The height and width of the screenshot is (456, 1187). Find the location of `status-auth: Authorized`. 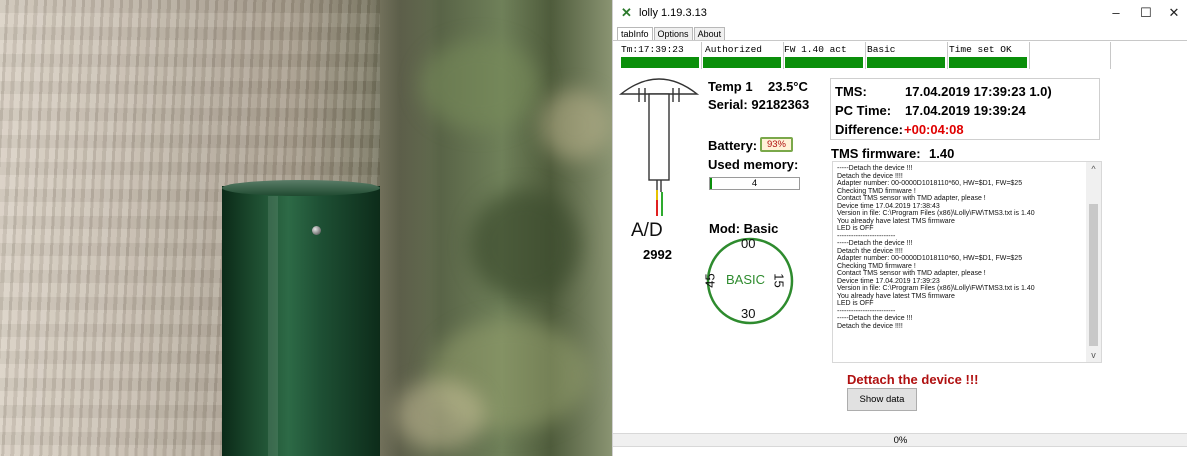

status-auth: Authorized is located at coordinates (734, 49).